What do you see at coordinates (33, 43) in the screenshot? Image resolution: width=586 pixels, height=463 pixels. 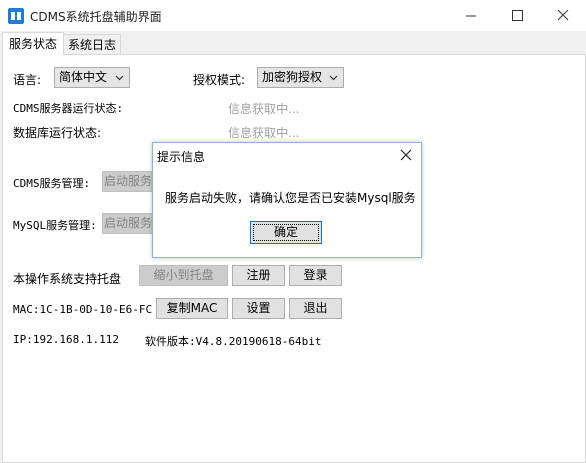 I see `tab-service-status: 服务状态` at bounding box center [33, 43].